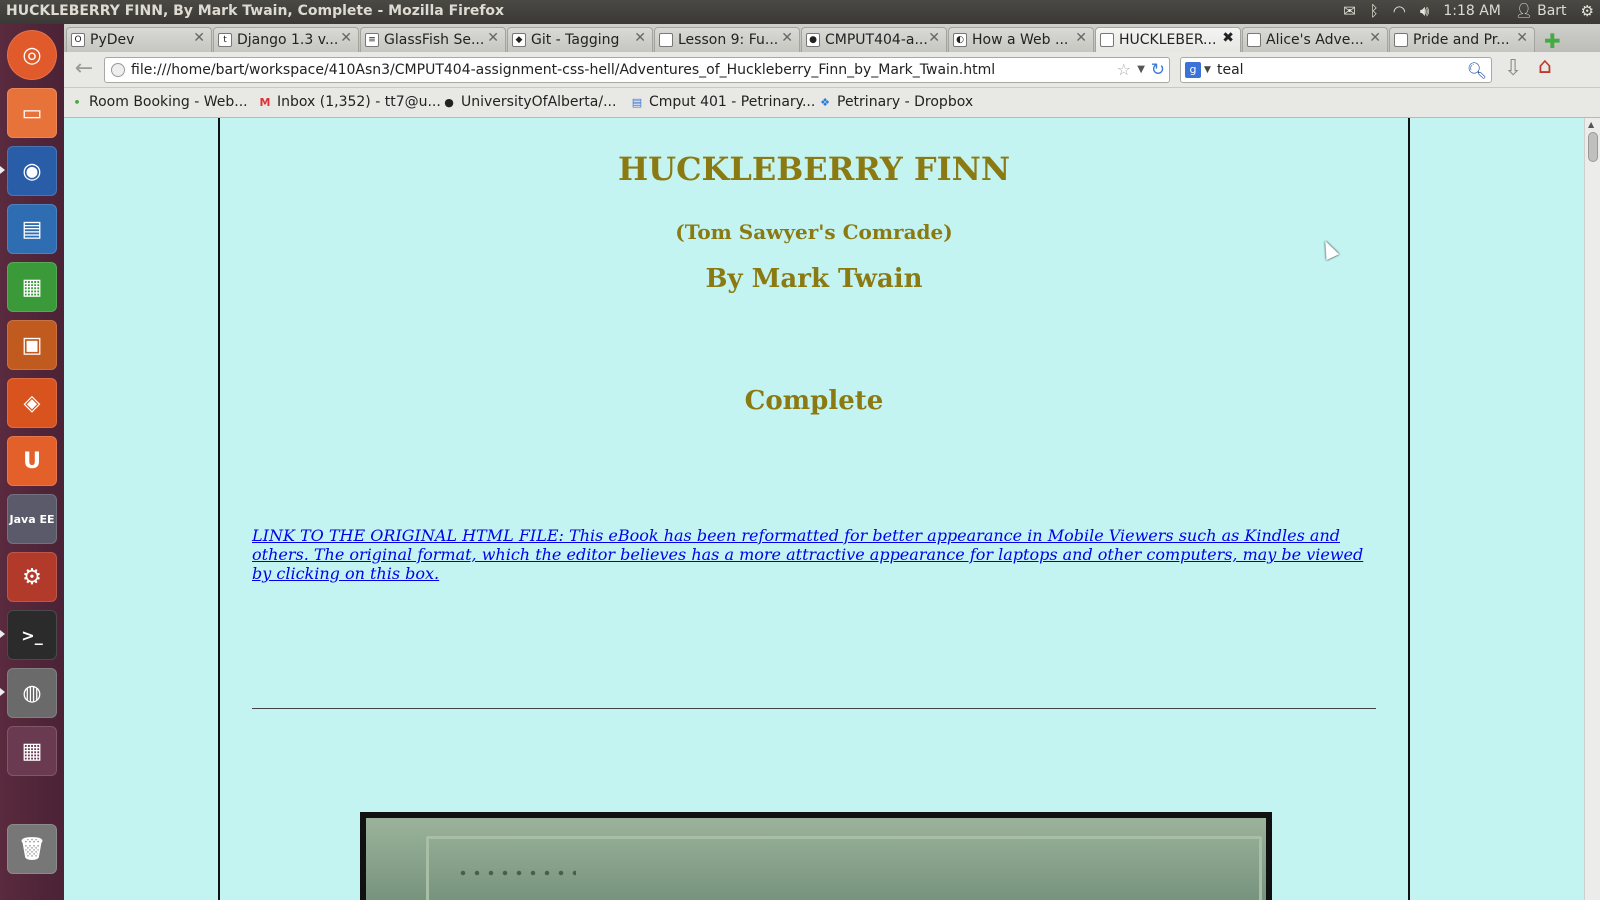 This screenshot has width=1600, height=900. What do you see at coordinates (32, 693) in the screenshot?
I see `chrome-icon: ◍` at bounding box center [32, 693].